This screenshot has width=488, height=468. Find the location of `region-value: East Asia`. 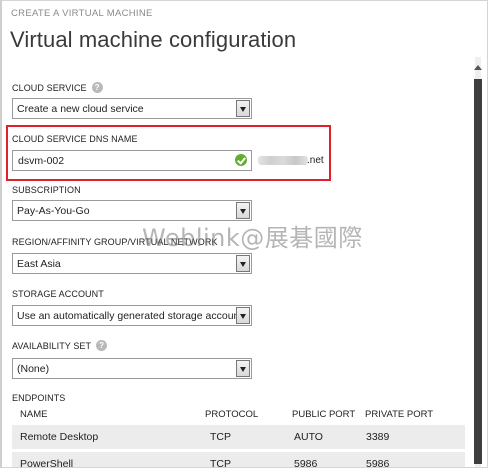

region-value: East Asia is located at coordinates (39, 264).